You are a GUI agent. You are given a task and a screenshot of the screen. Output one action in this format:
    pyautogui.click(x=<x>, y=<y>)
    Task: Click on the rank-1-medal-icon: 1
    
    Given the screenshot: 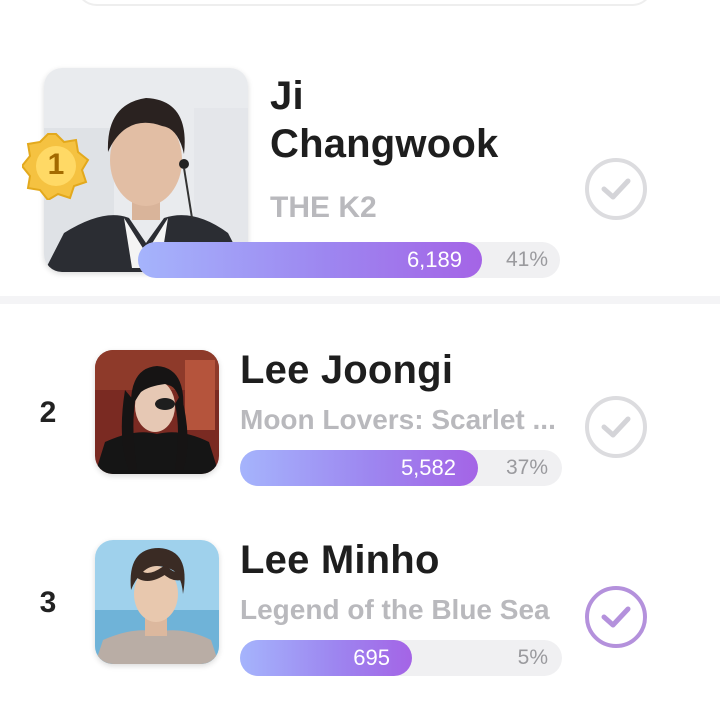 What is the action you would take?
    pyautogui.click(x=55, y=167)
    